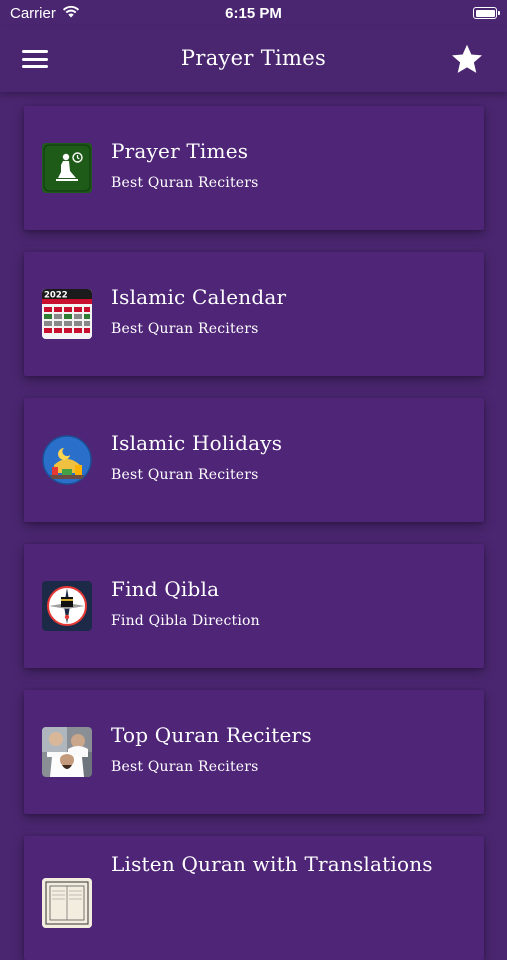  What do you see at coordinates (199, 297) in the screenshot?
I see `item-title: Islamic Calendar` at bounding box center [199, 297].